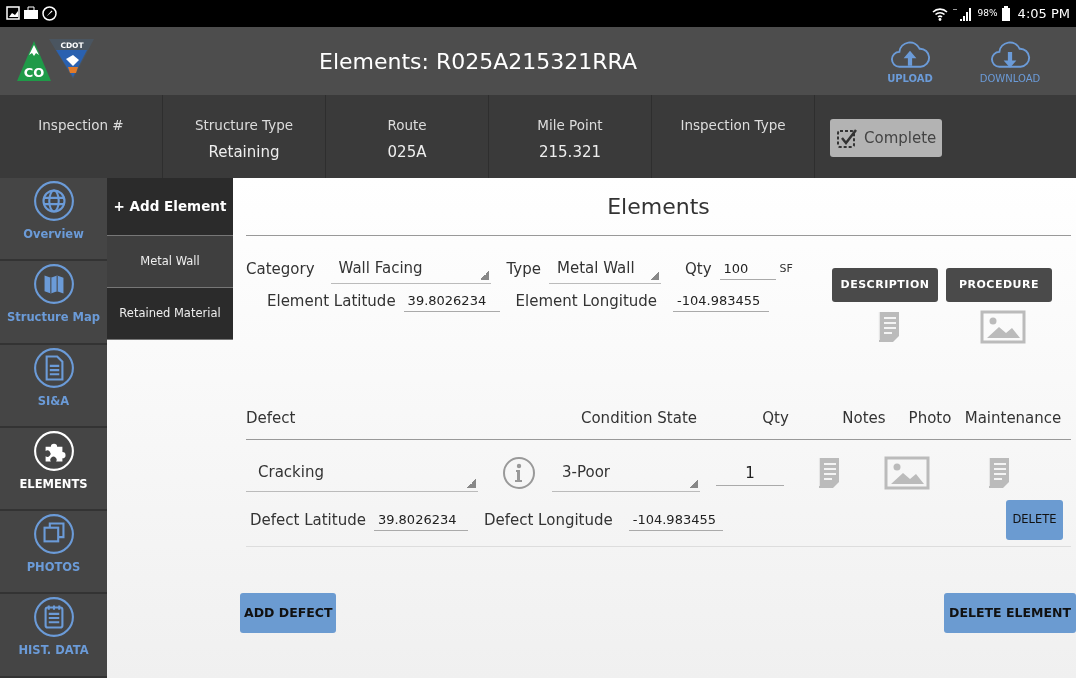  What do you see at coordinates (570, 125) in the screenshot?
I see `field-label: Mile Point` at bounding box center [570, 125].